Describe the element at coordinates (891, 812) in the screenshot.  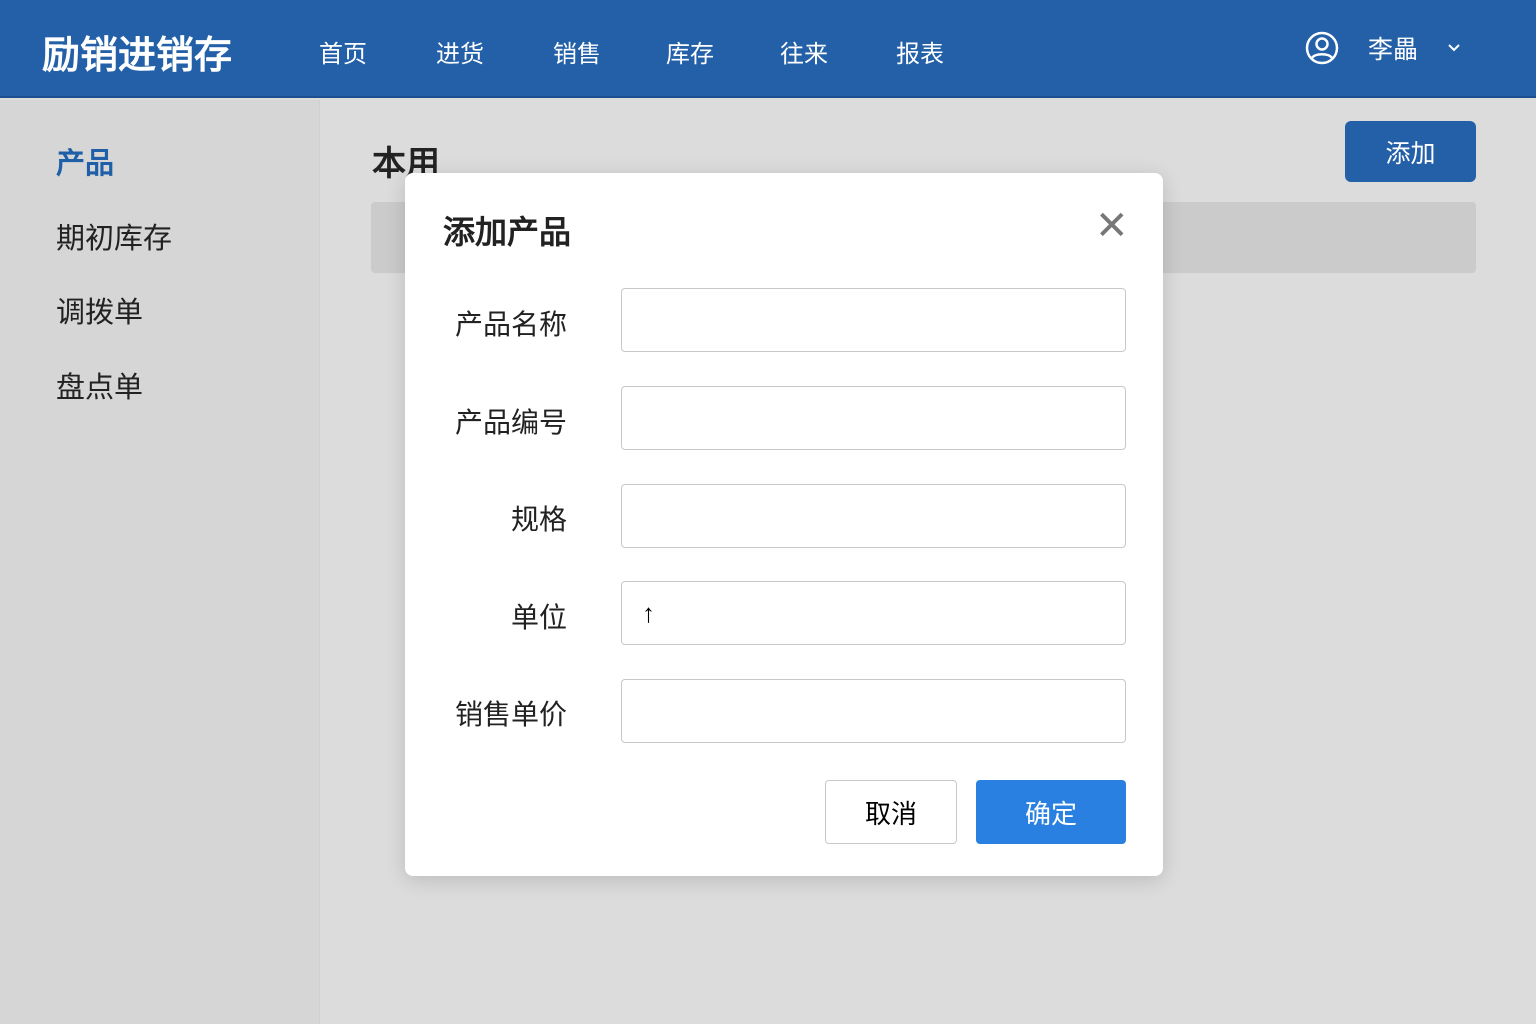
I see `cancel-button: 取消` at that location.